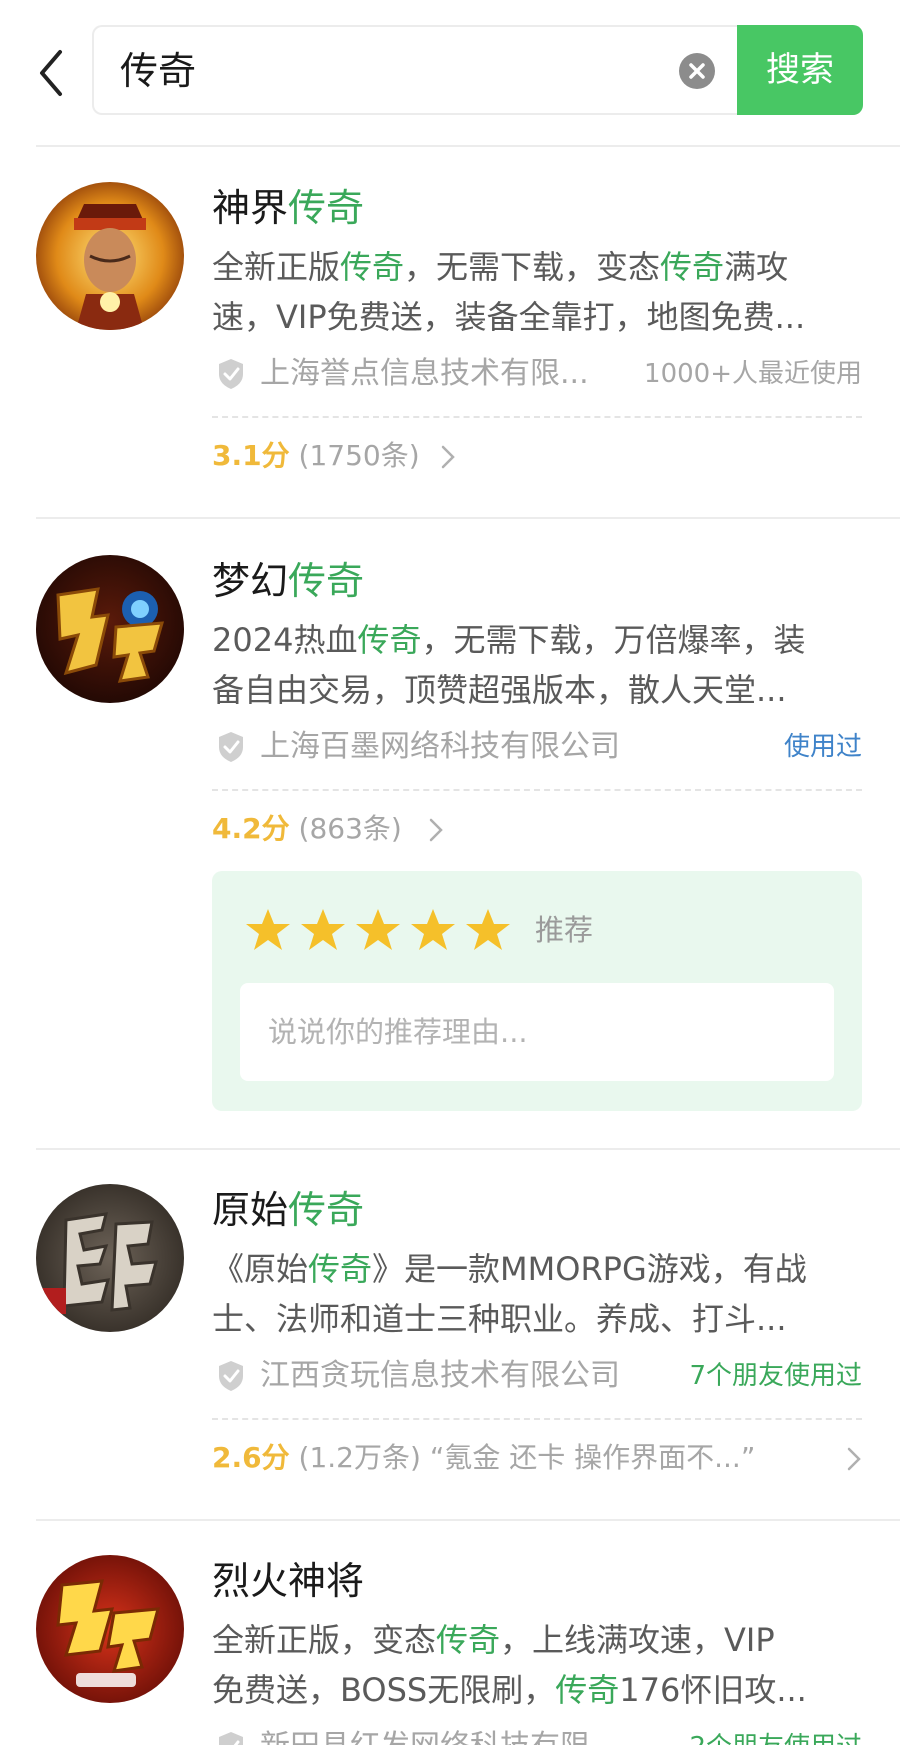 The width and height of the screenshot is (900, 1745). What do you see at coordinates (532, 267) in the screenshot?
I see `desc-text: ，无需下载，变态` at bounding box center [532, 267].